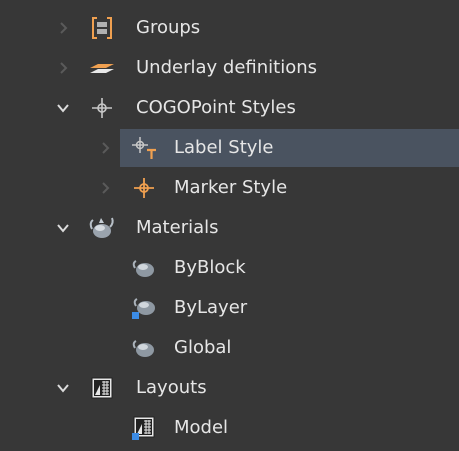 The image size is (459, 451). What do you see at coordinates (168, 27) in the screenshot?
I see `tree-item-label: Groups` at bounding box center [168, 27].